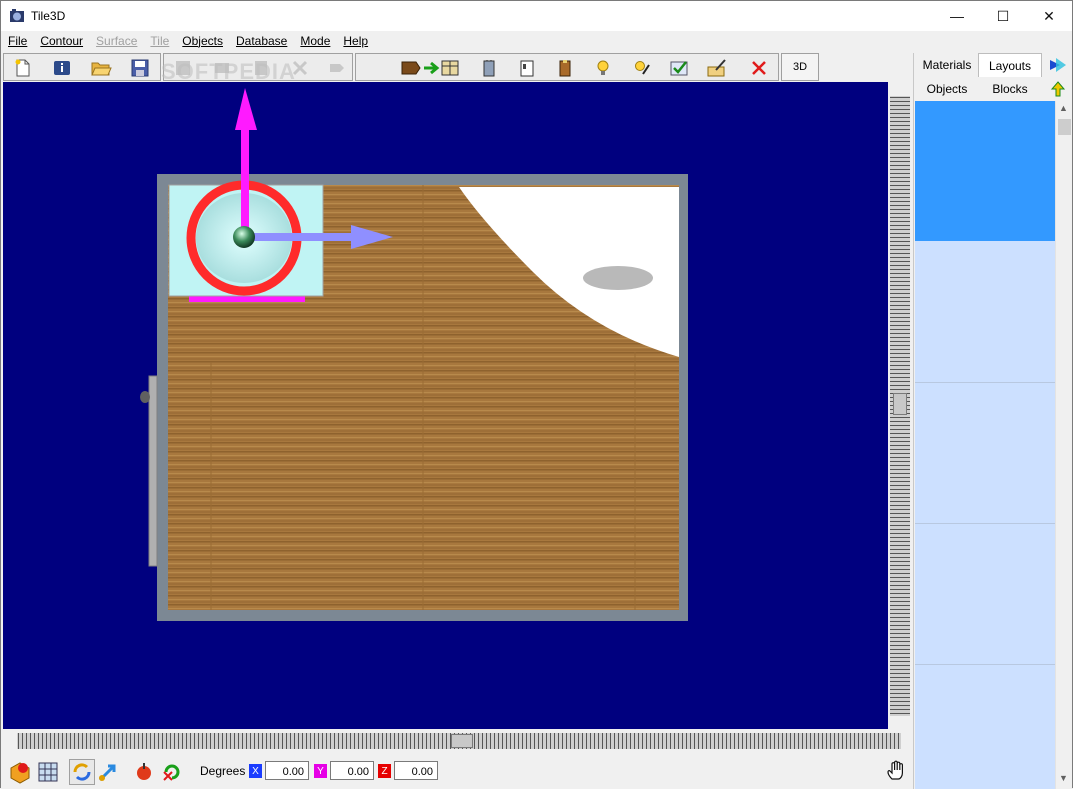  I want to click on z-axis-badge: Z, so click(384, 771).